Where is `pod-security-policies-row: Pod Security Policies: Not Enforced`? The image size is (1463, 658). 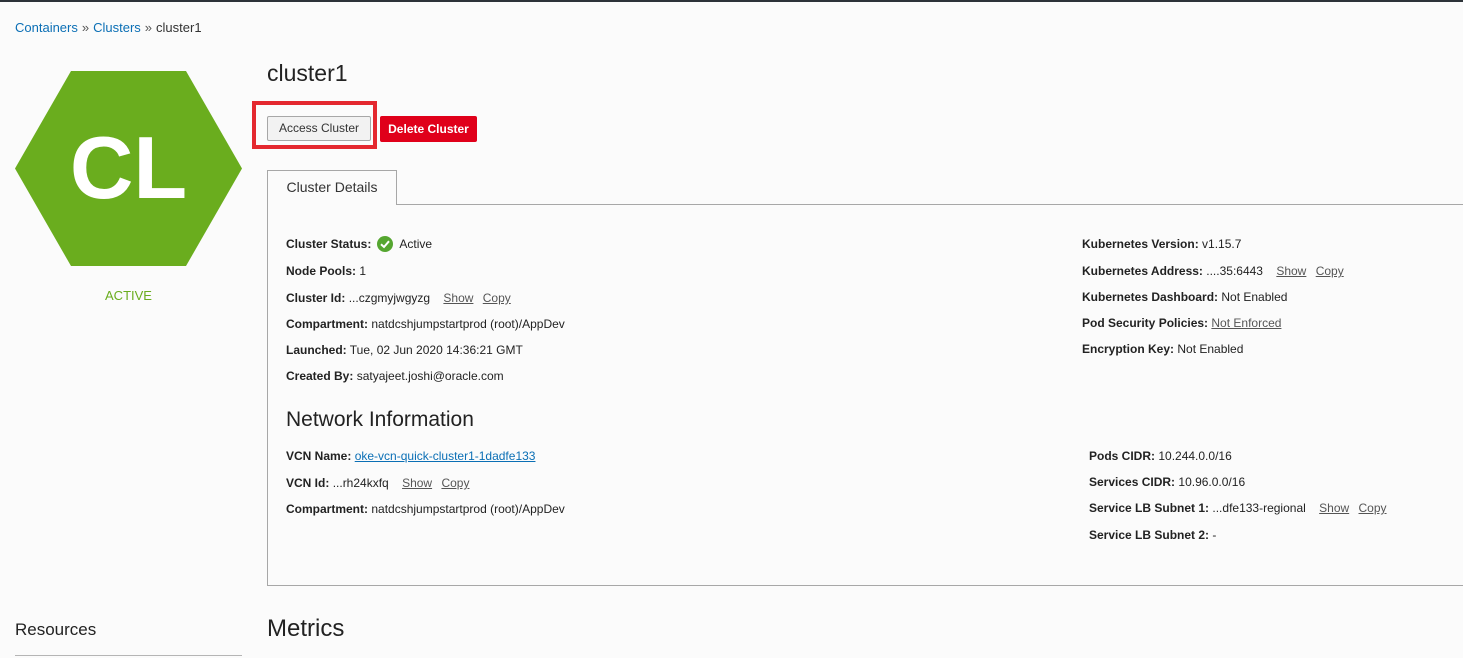 pod-security-policies-row: Pod Security Policies: Not Enforced is located at coordinates (1181, 323).